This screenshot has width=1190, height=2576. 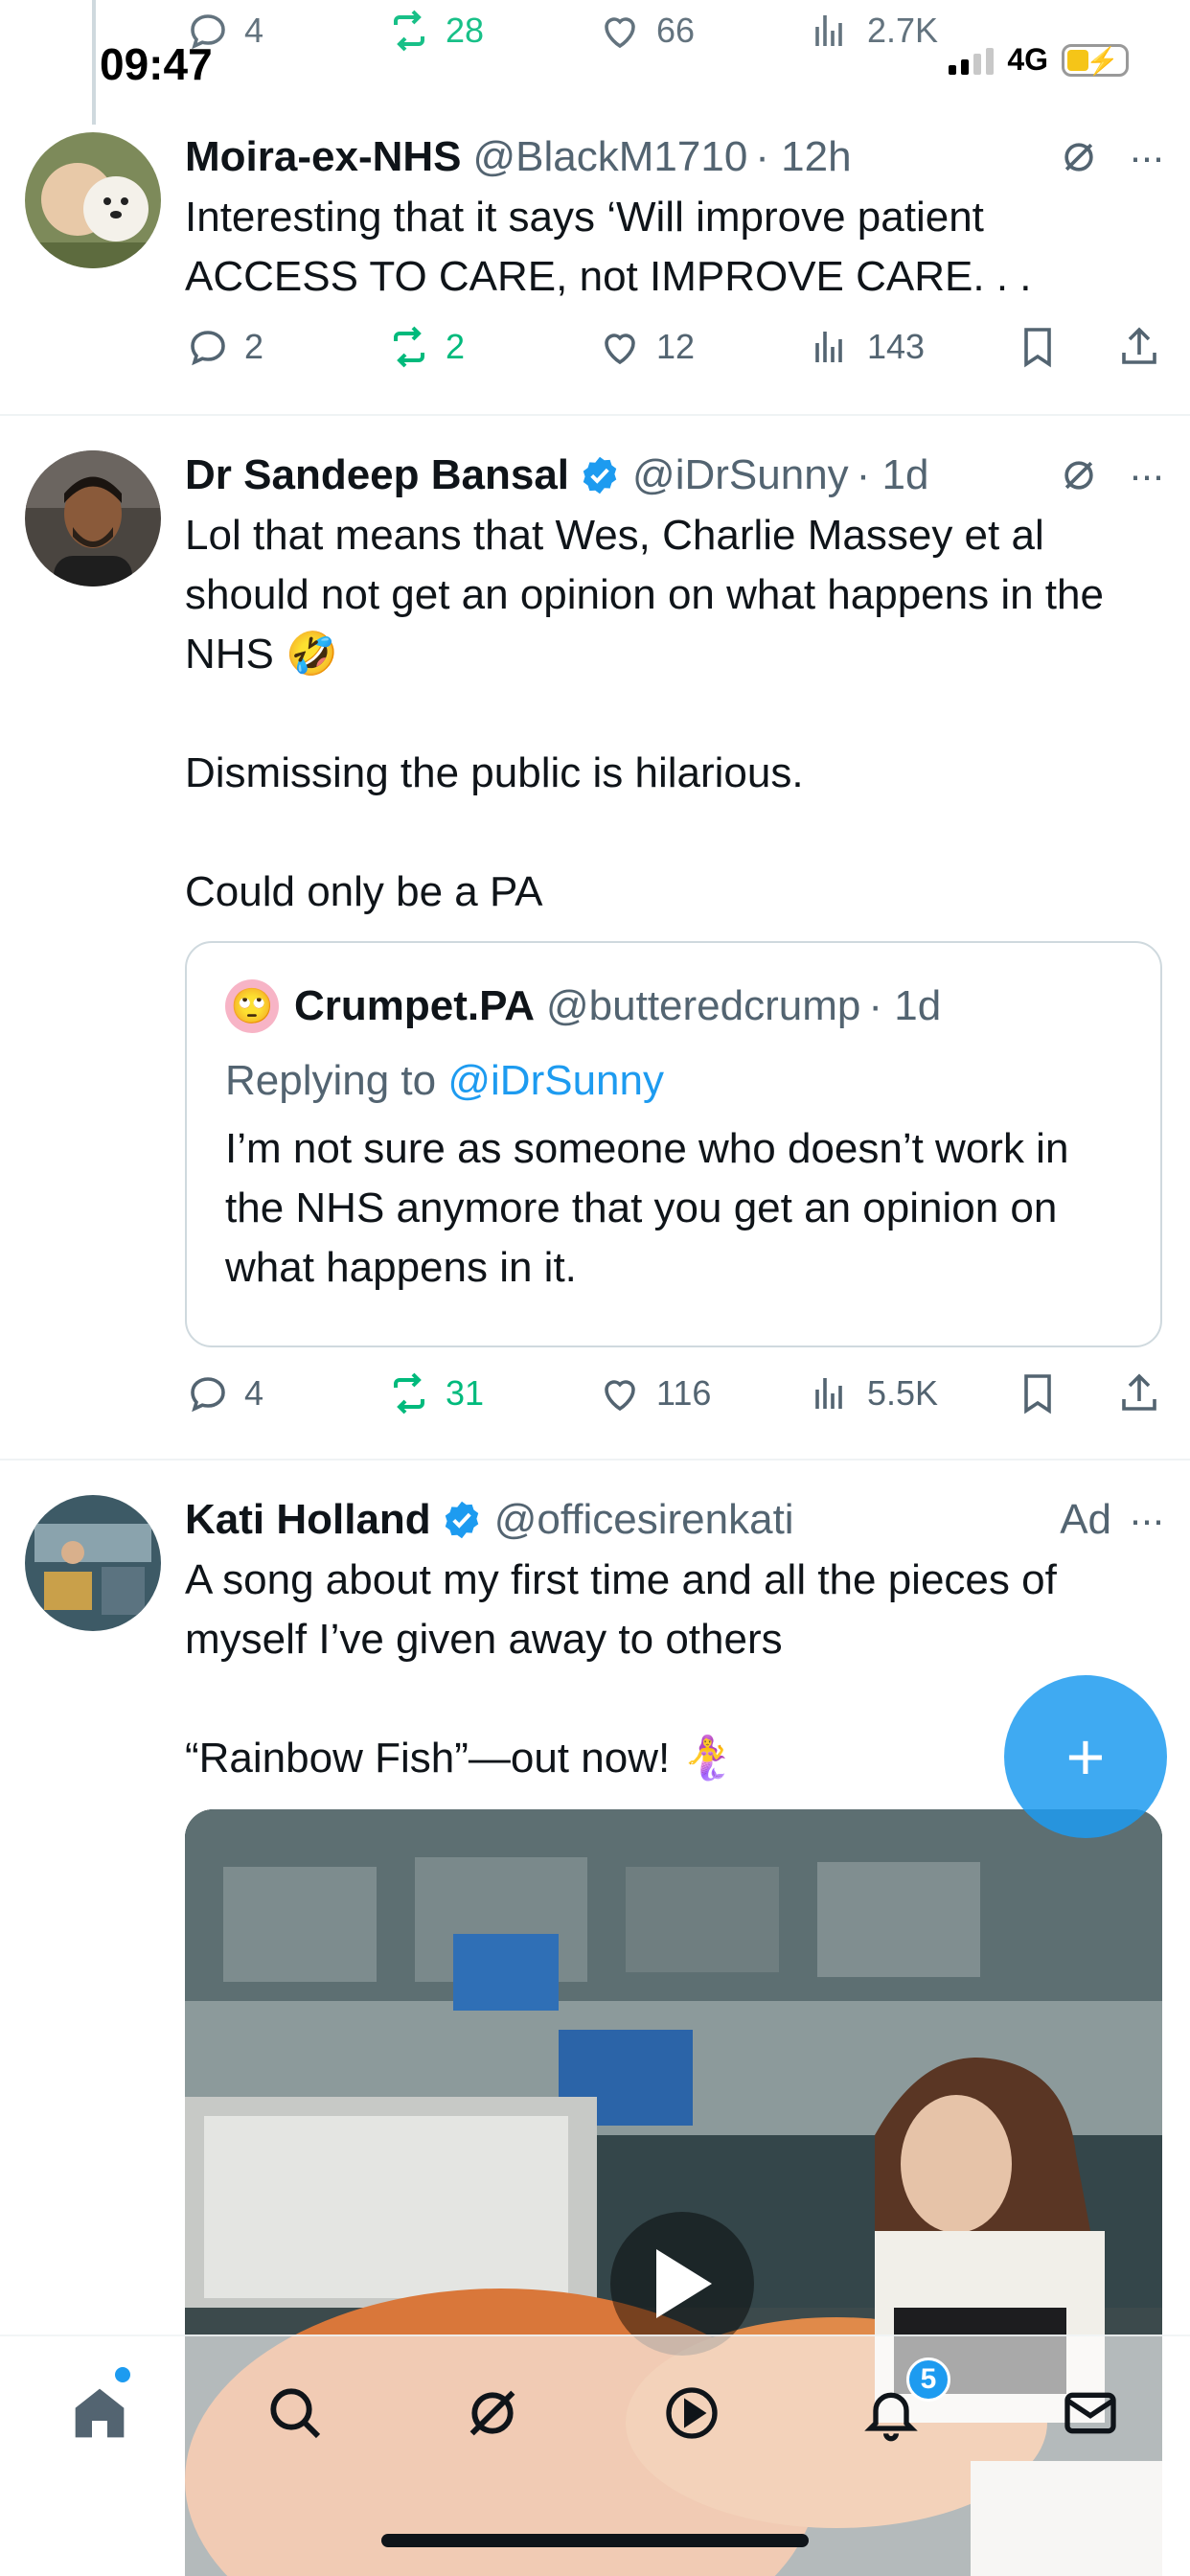 What do you see at coordinates (377, 475) in the screenshot?
I see `author-name: Dr Sandeep Bansal` at bounding box center [377, 475].